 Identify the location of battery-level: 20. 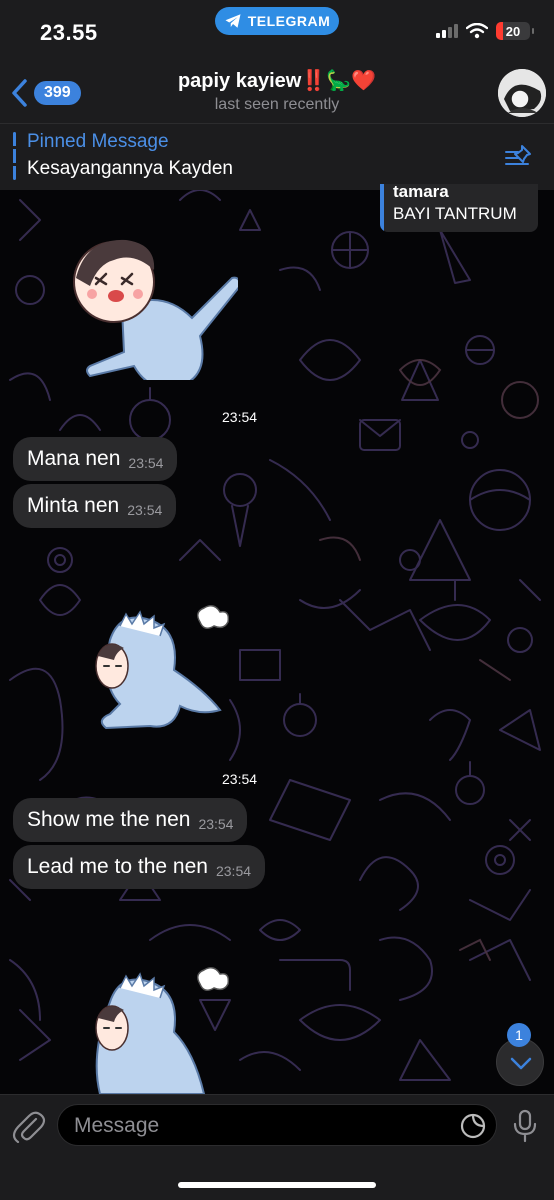
(513, 31).